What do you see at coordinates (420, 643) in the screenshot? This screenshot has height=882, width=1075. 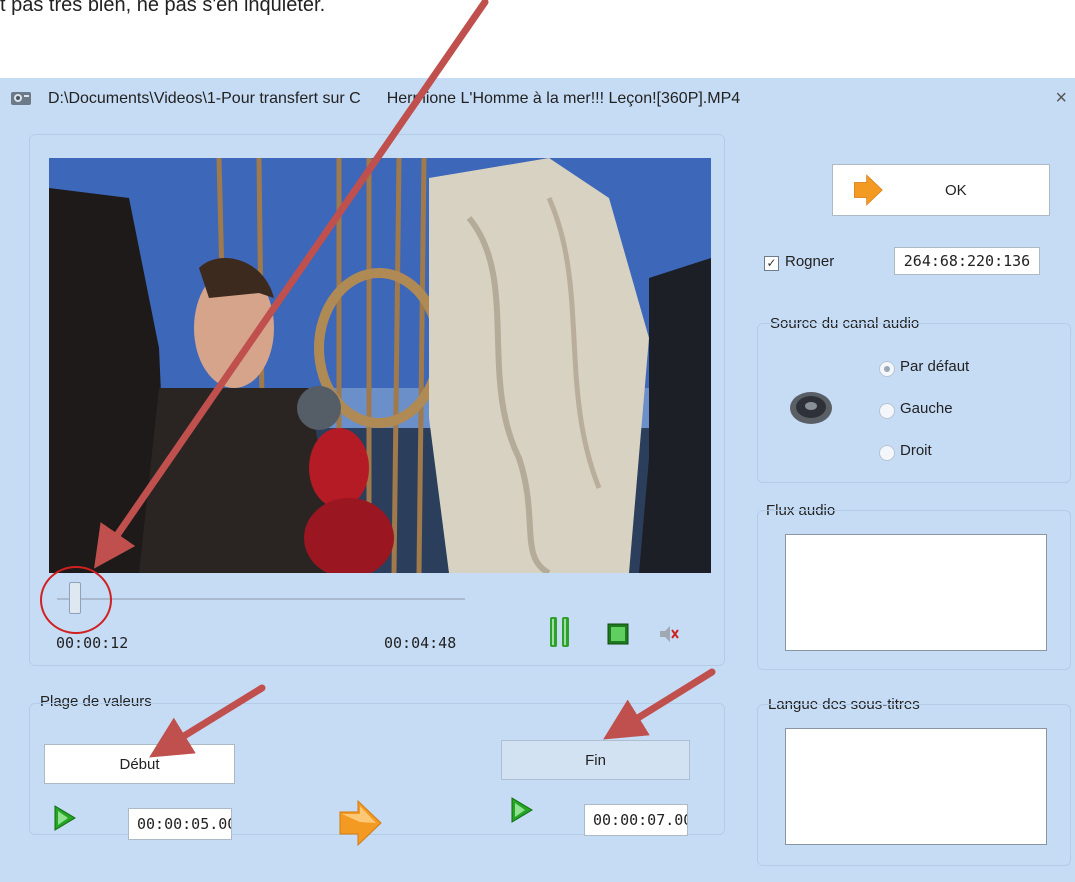 I see `duration-time: 00:04:48` at bounding box center [420, 643].